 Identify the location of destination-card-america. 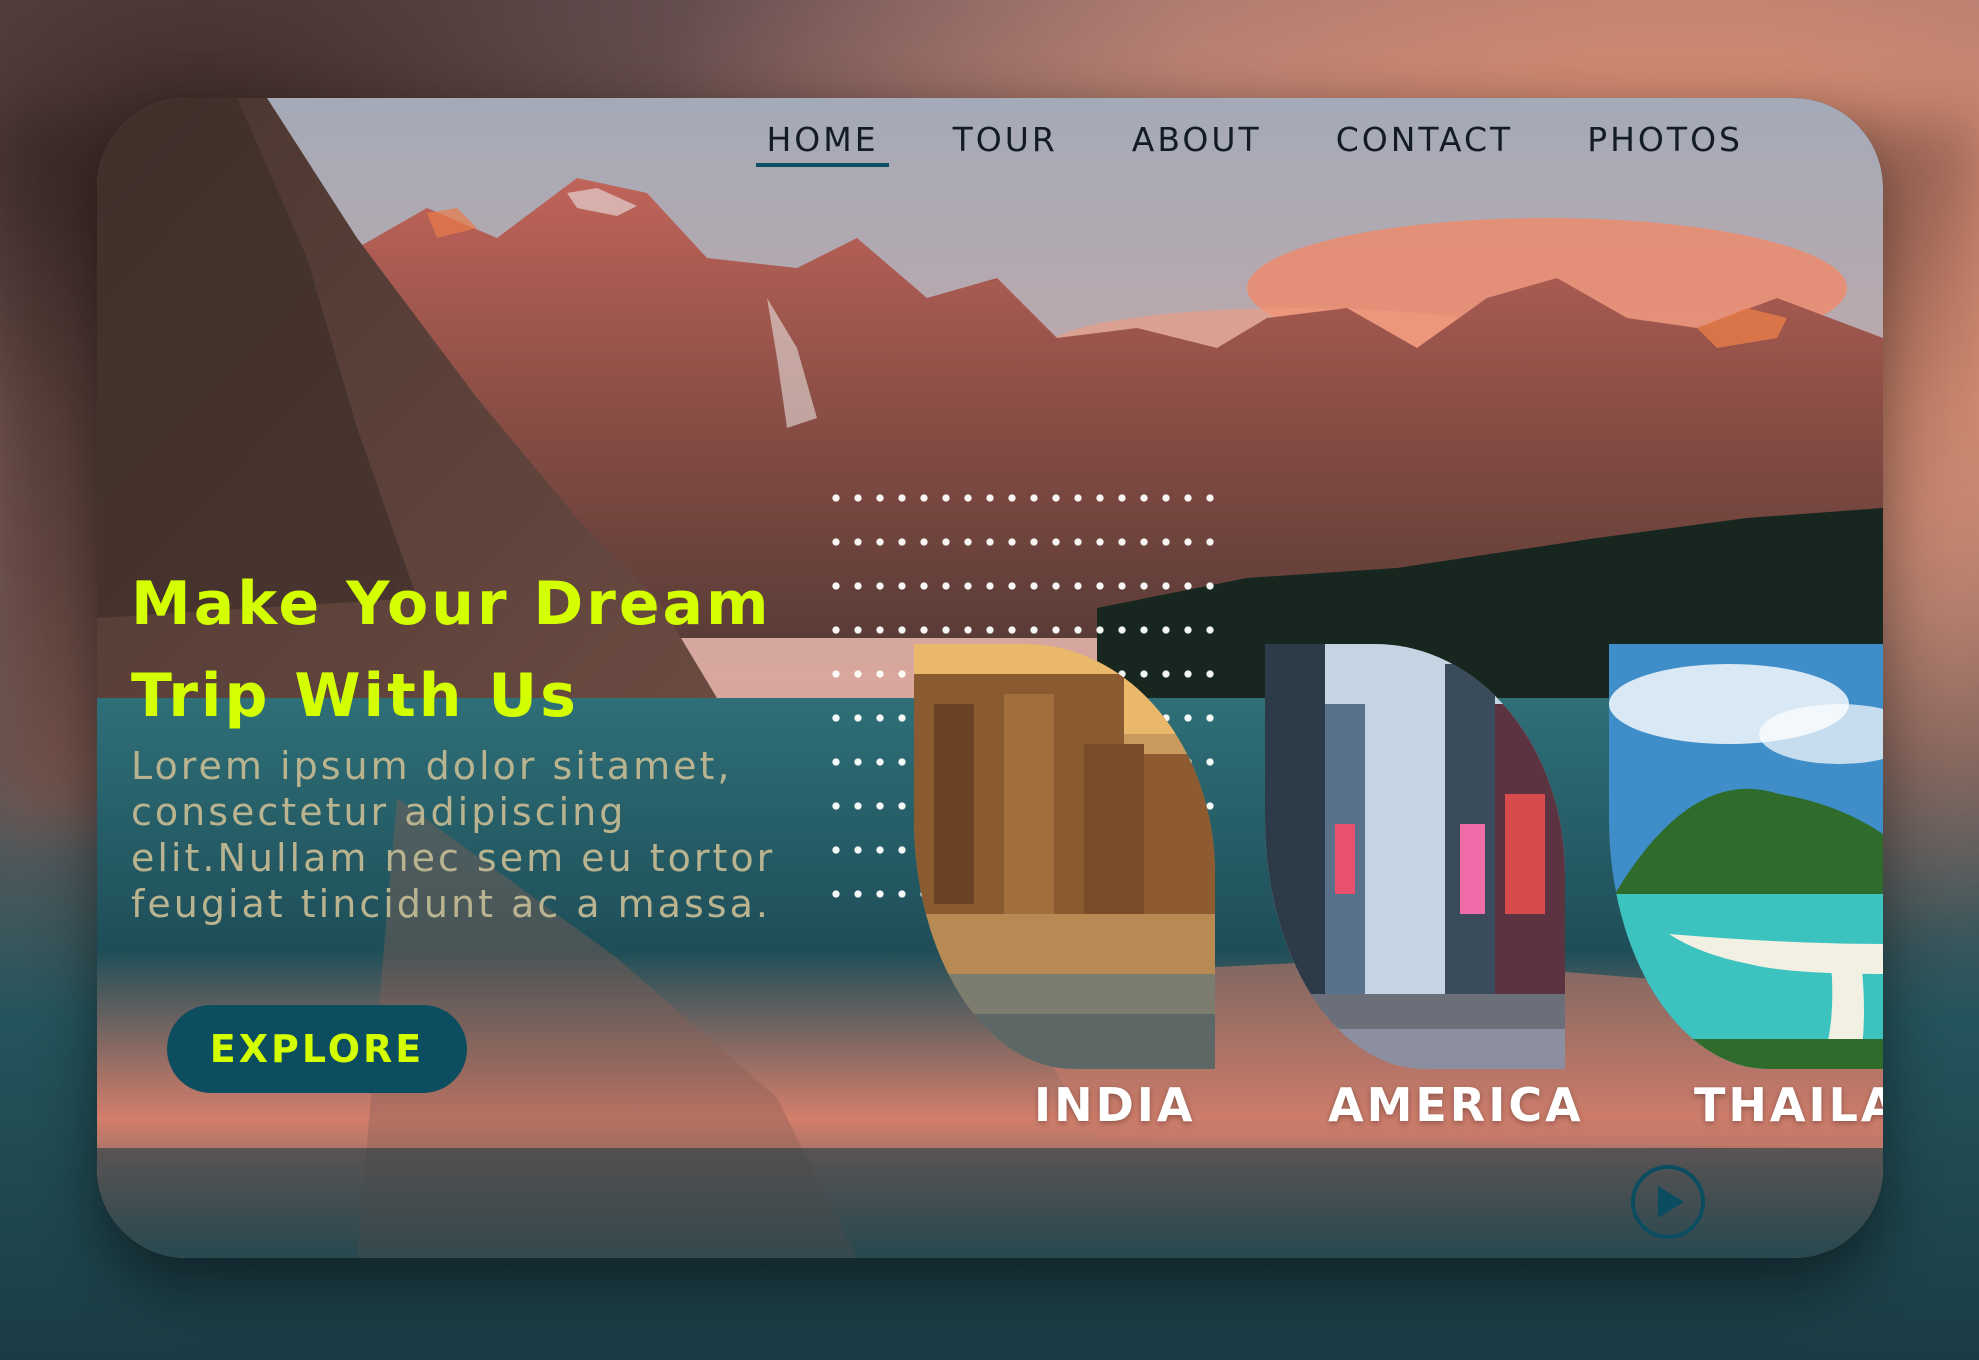
(1415, 856).